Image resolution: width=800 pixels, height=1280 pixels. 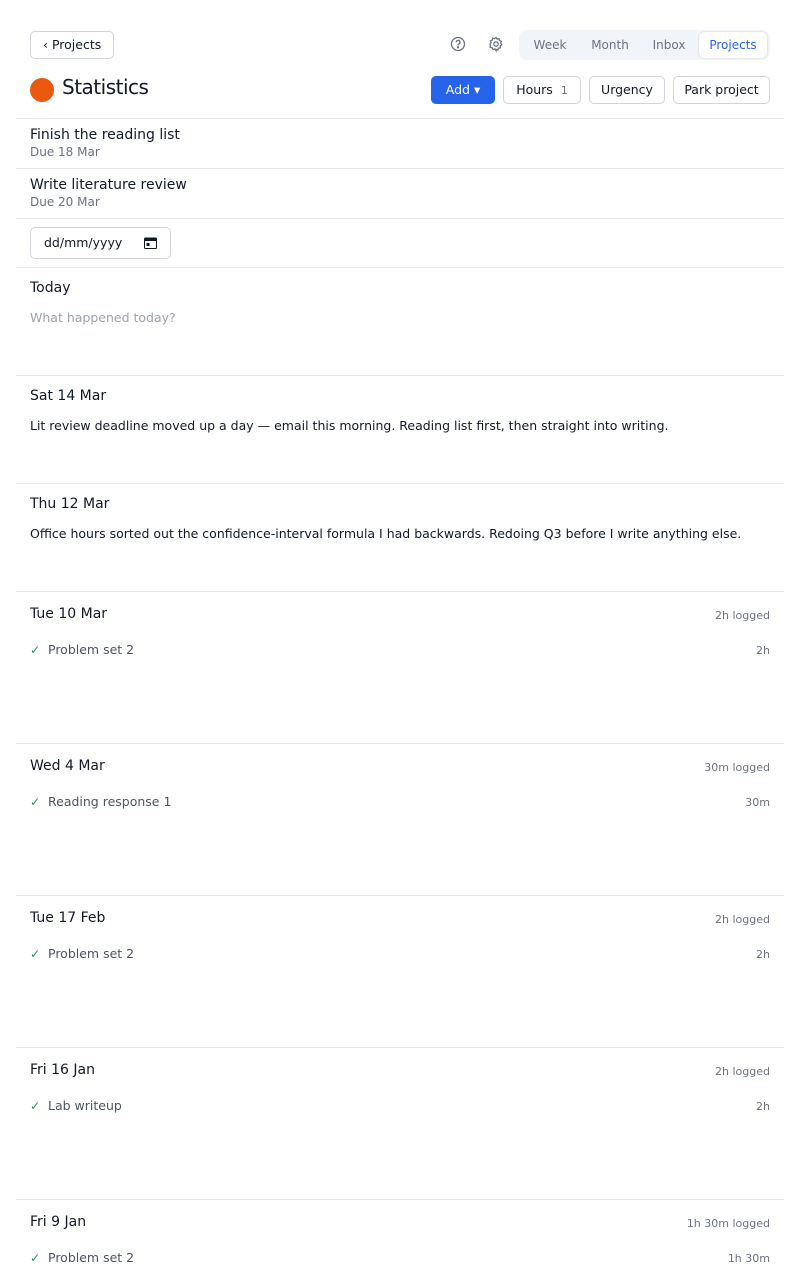 I want to click on tab-week: Week, so click(x=550, y=45).